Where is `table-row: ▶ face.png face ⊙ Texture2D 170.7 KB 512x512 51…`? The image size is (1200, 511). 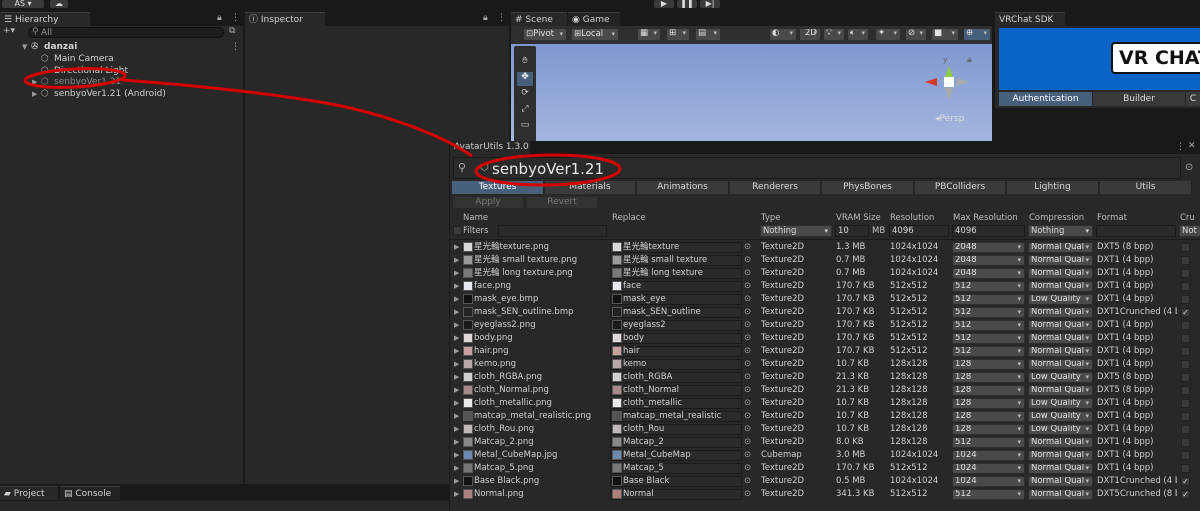 table-row: ▶ face.png face ⊙ Texture2D 170.7 KB 512x512 51… is located at coordinates (825, 286).